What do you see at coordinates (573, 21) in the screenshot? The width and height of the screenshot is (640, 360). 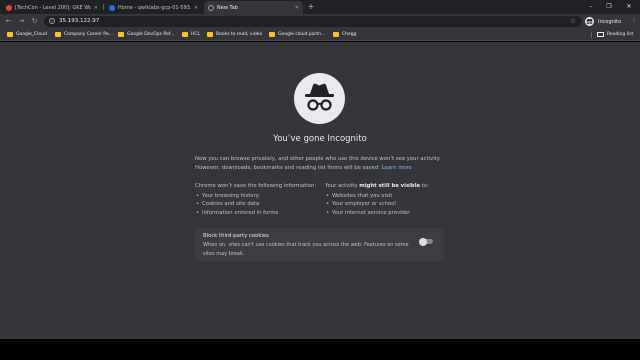 I see `bookmark-star-icon: ☆` at bounding box center [573, 21].